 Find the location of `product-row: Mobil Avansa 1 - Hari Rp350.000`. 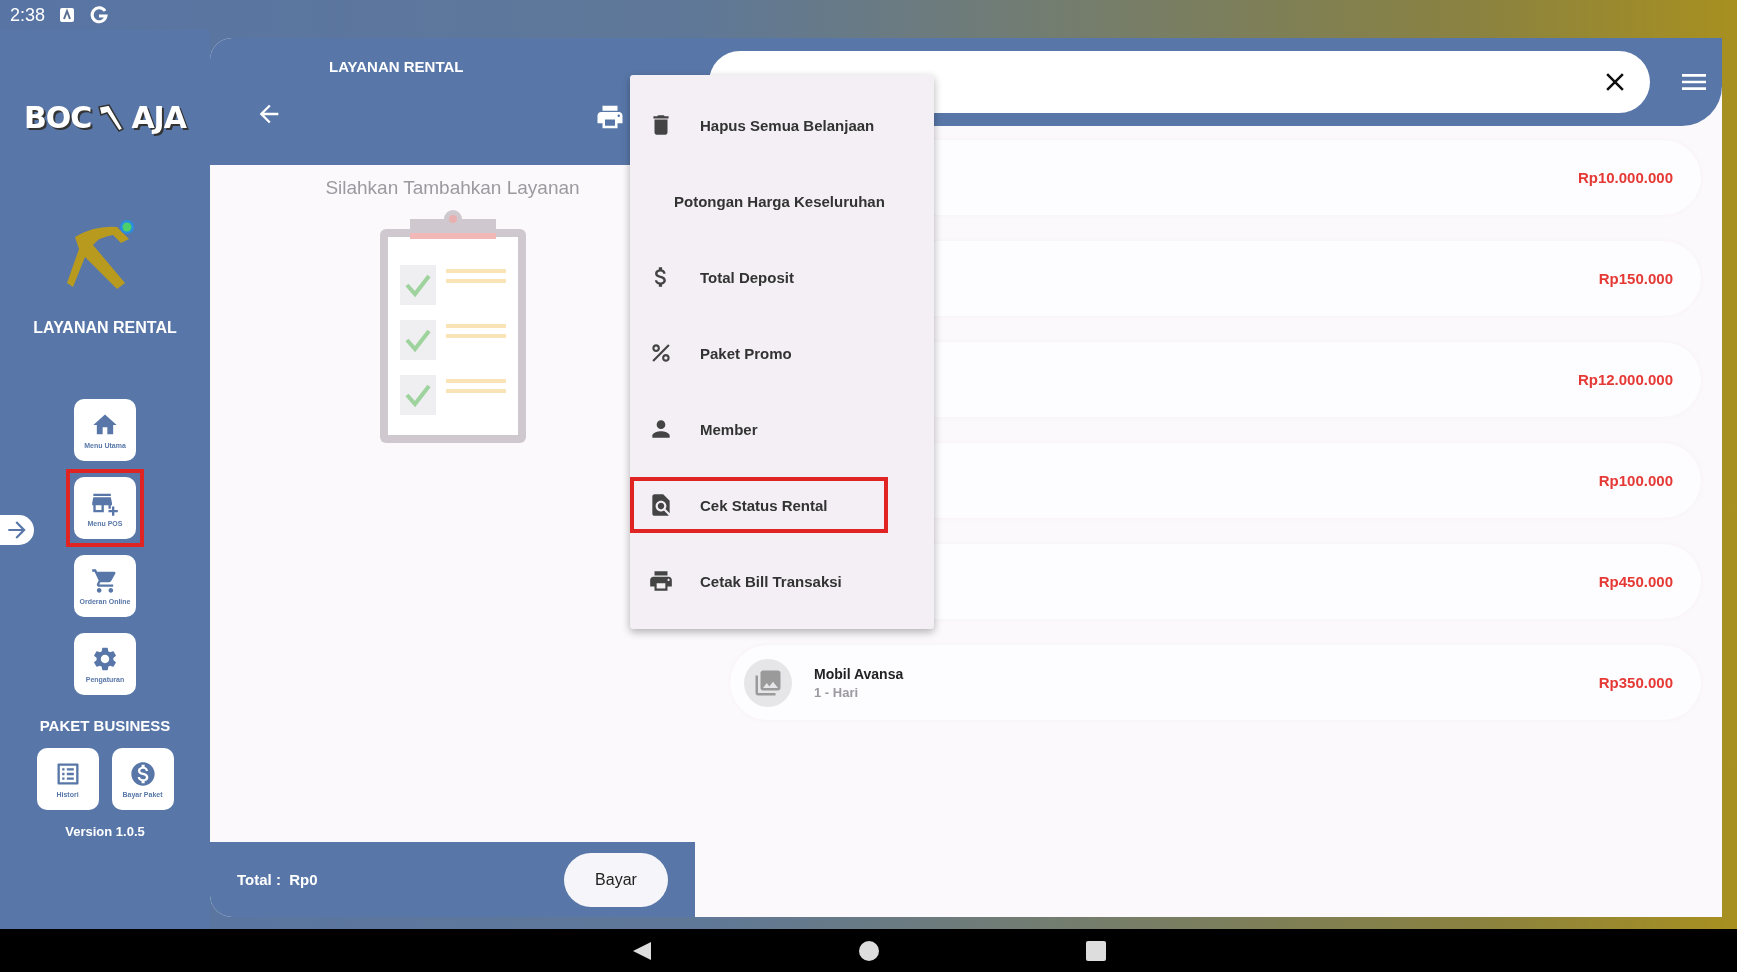

product-row: Mobil Avansa 1 - Hari Rp350.000 is located at coordinates (1215, 682).